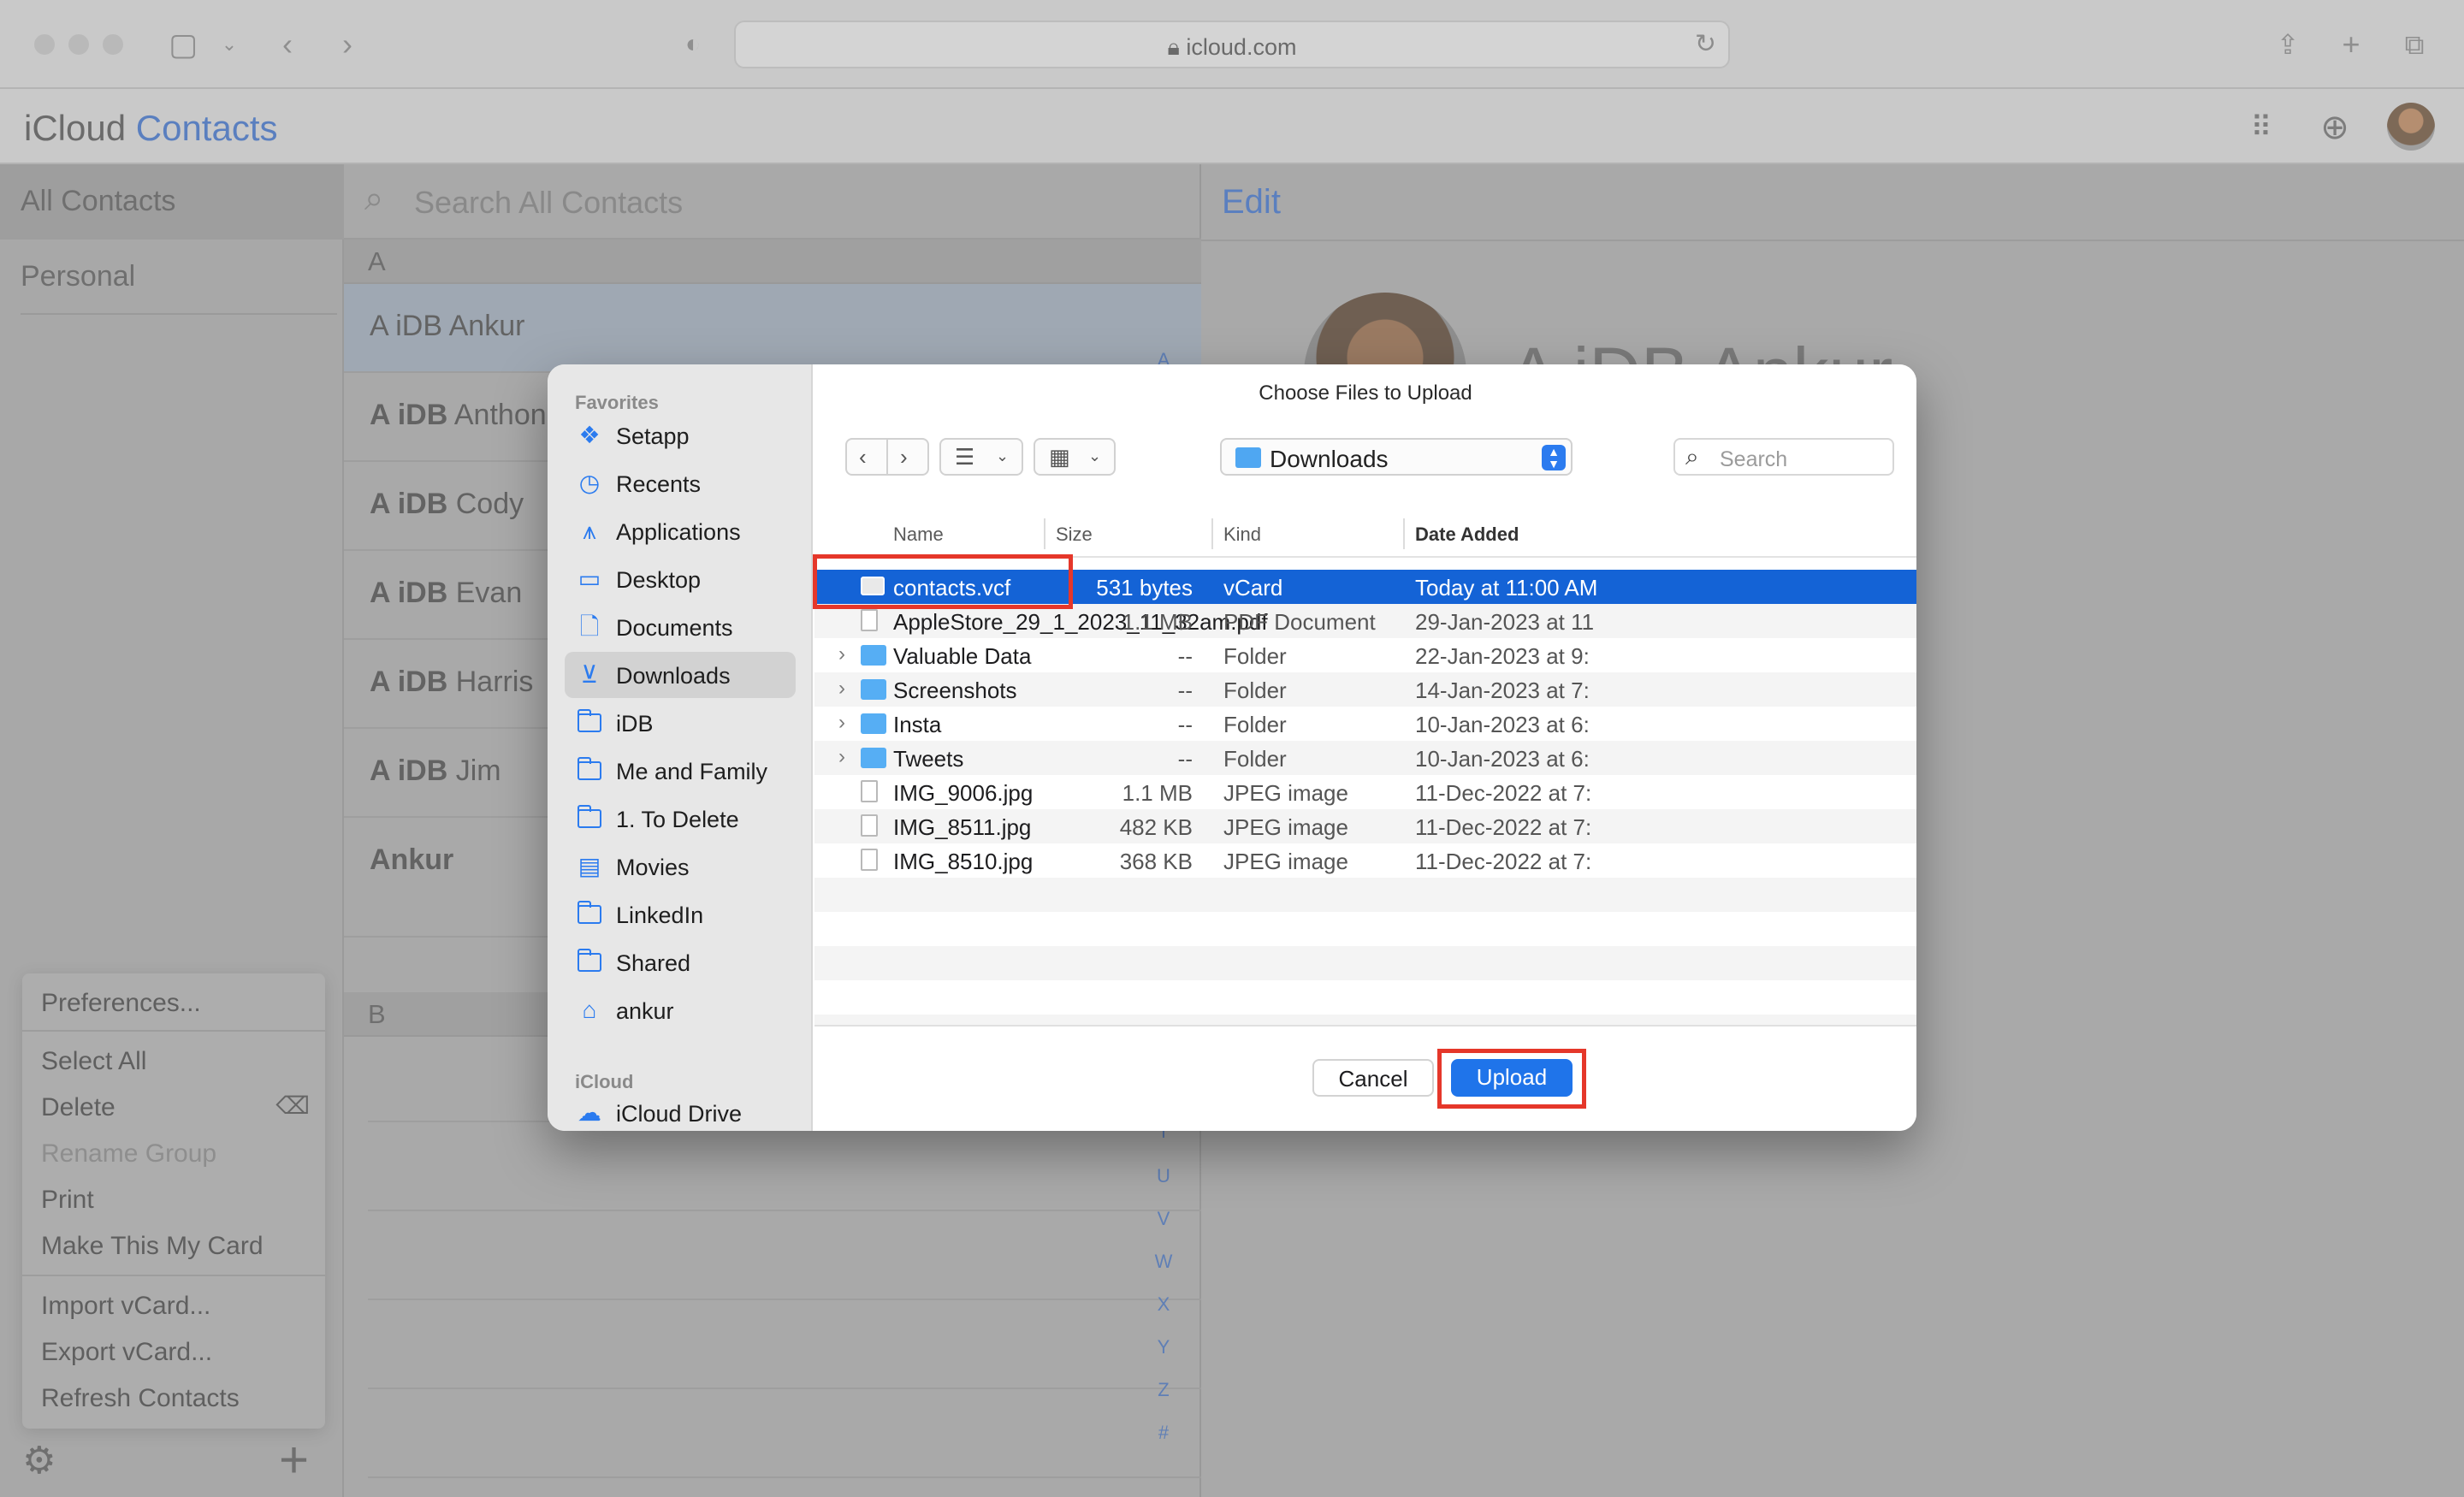  Describe the element at coordinates (151, 128) in the screenshot. I see `app-brand: iCloud Contacts` at that location.